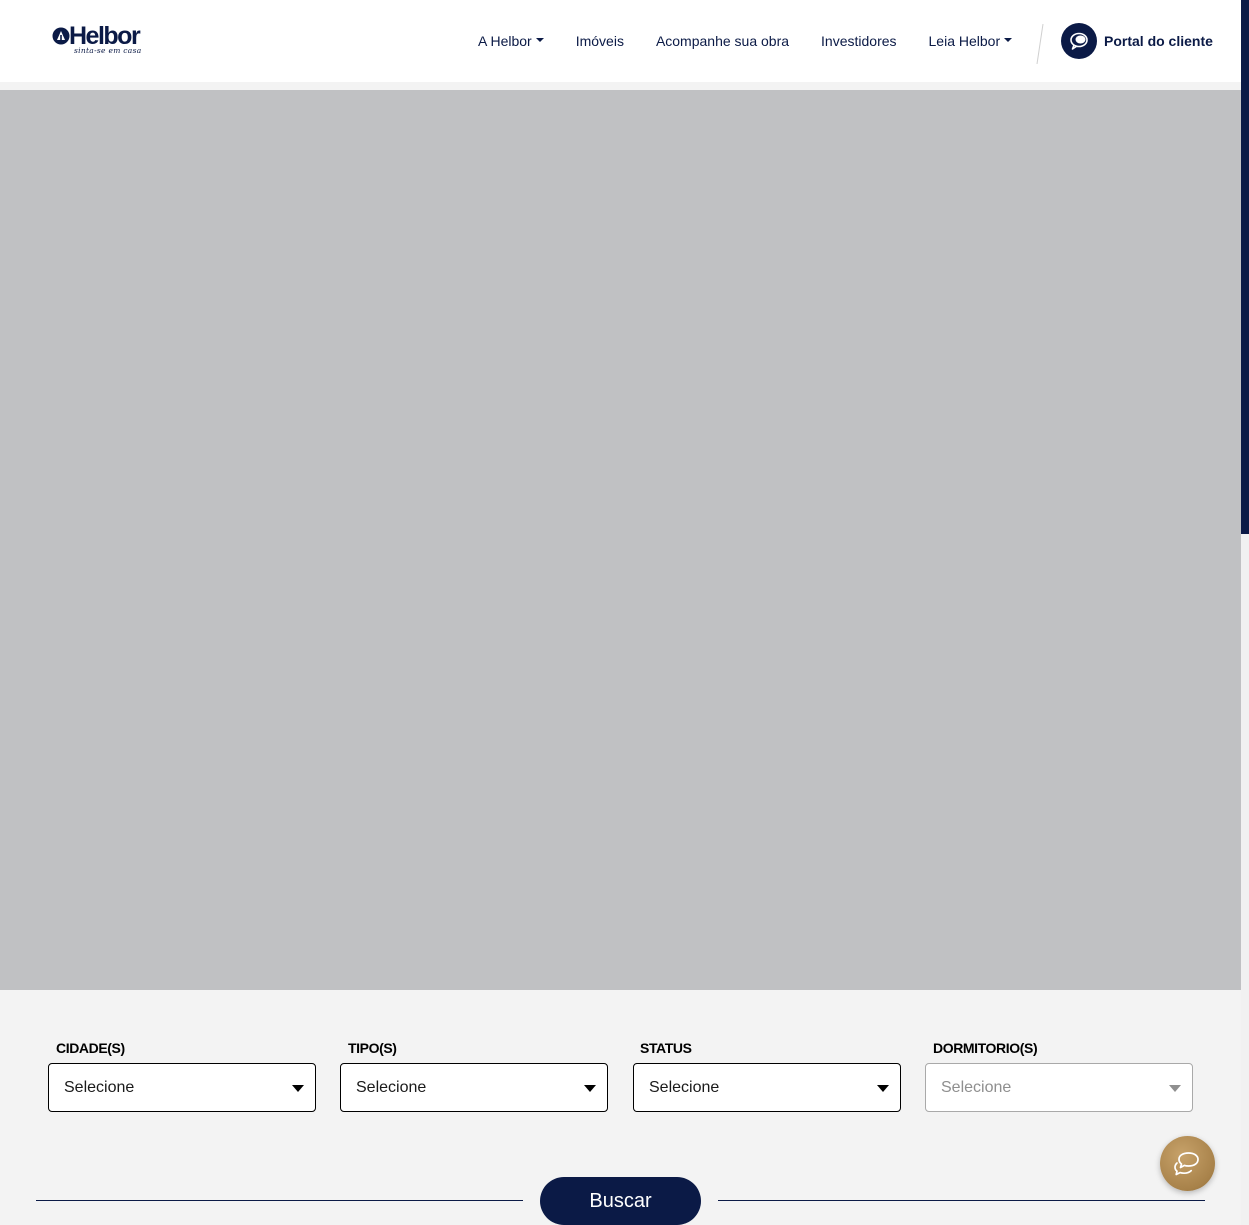 Image resolution: width=1249 pixels, height=1225 pixels. Describe the element at coordinates (474, 1087) in the screenshot. I see `tipos-select: Selecione` at that location.